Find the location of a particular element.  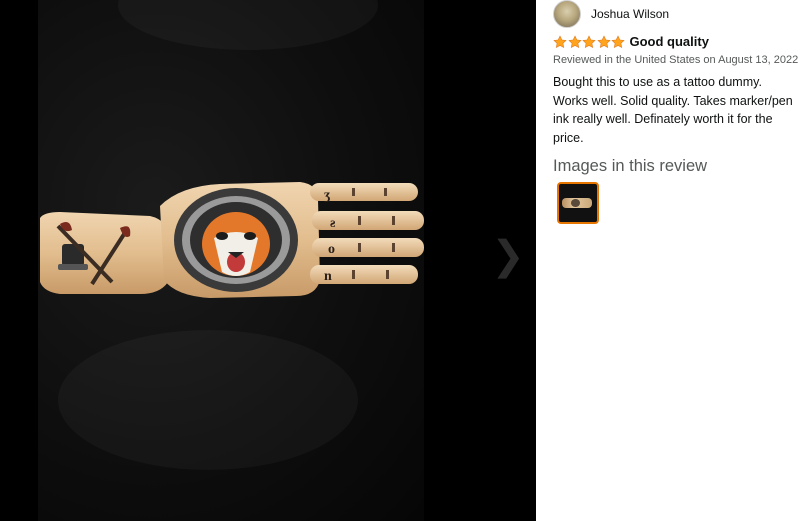

review-title: Good quality is located at coordinates (669, 41).